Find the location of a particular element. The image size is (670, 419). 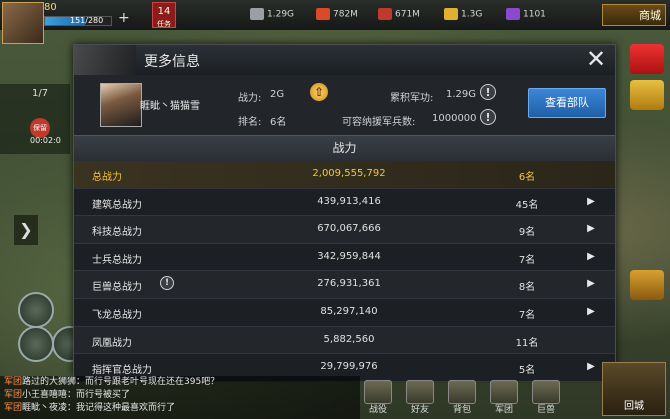

power-row-rank: 5名 is located at coordinates (527, 371).